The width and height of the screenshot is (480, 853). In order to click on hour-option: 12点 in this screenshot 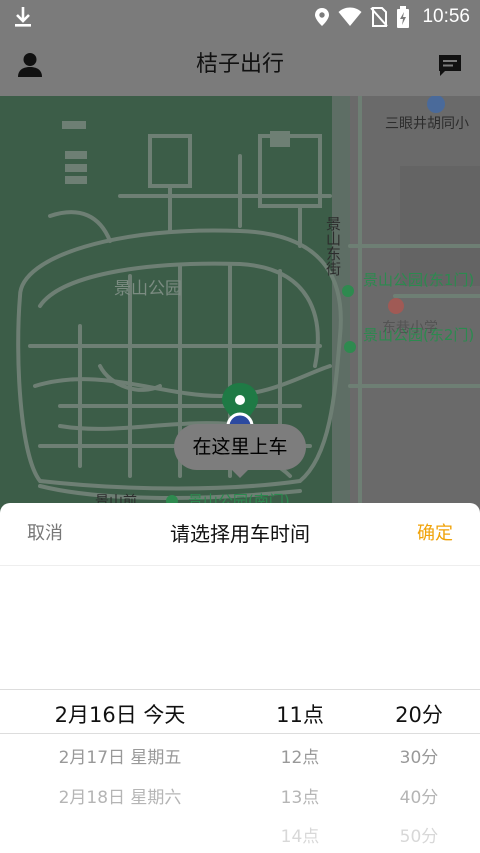, I will do `click(300, 755)`.